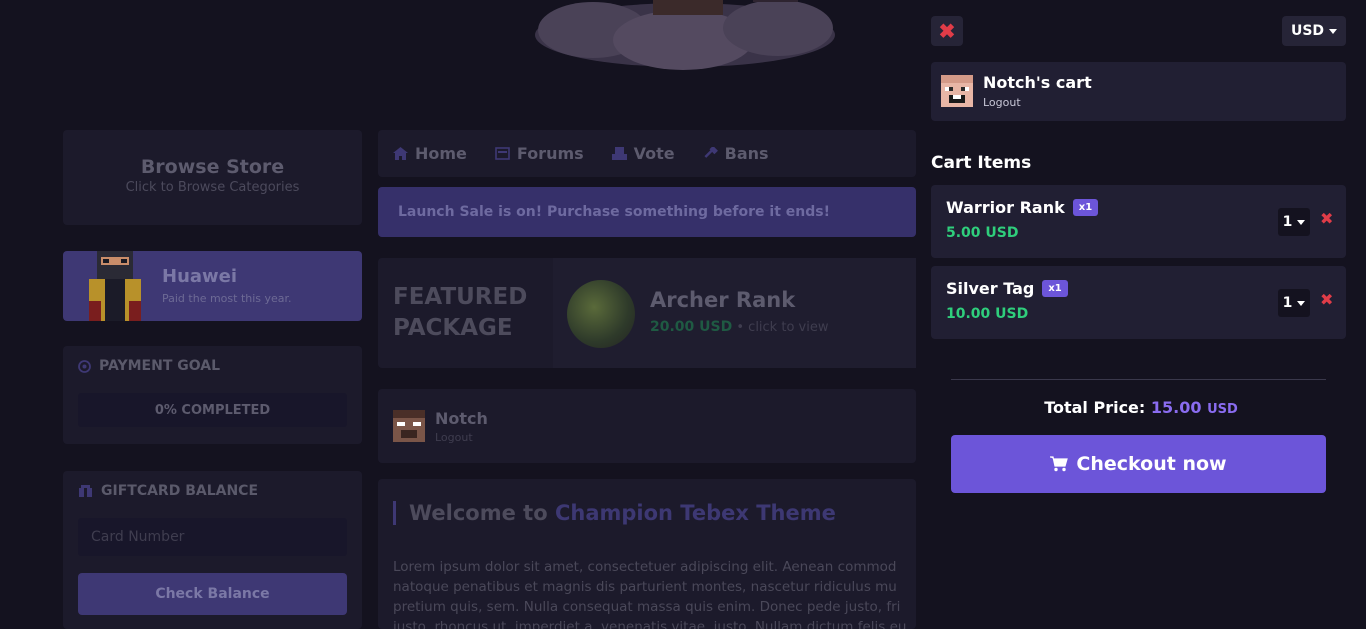 Image resolution: width=1366 pixels, height=629 pixels. What do you see at coordinates (212, 167) in the screenshot?
I see `browse-title: Browse Store` at bounding box center [212, 167].